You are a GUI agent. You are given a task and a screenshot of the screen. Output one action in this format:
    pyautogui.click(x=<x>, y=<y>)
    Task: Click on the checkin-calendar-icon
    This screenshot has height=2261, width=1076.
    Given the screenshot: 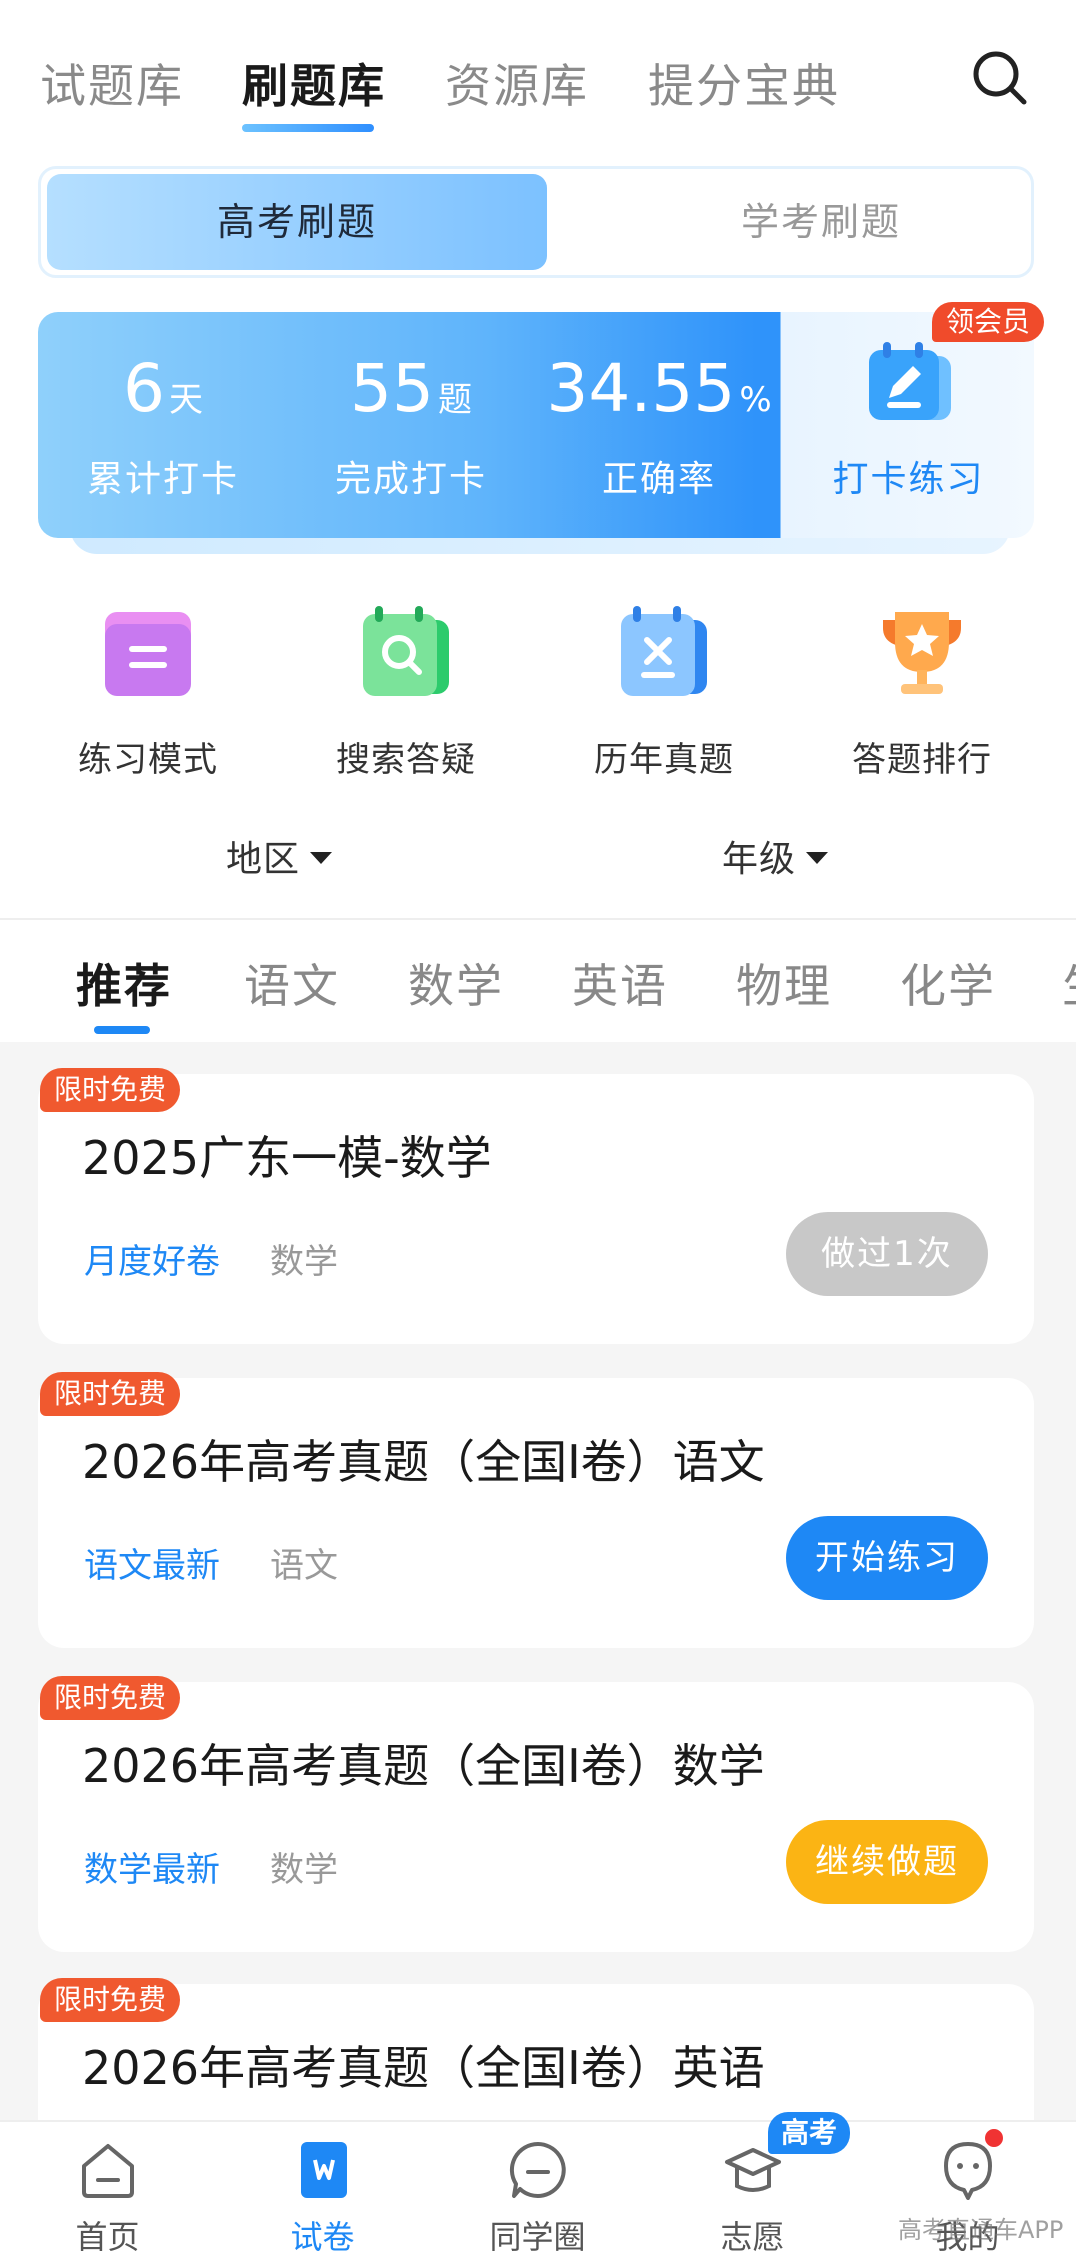 What is the action you would take?
    pyautogui.click(x=910, y=381)
    